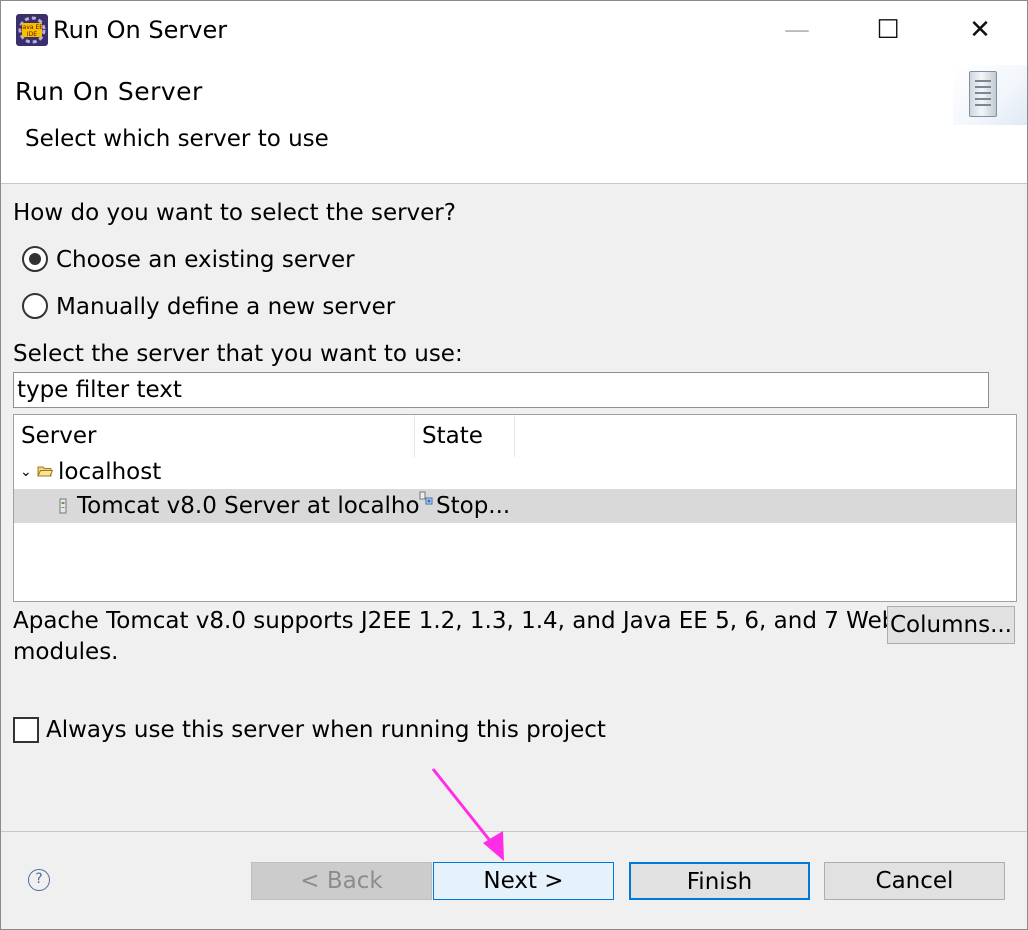 This screenshot has width=1028, height=930. Describe the element at coordinates (426, 498) in the screenshot. I see `stopped-state-icon` at that location.